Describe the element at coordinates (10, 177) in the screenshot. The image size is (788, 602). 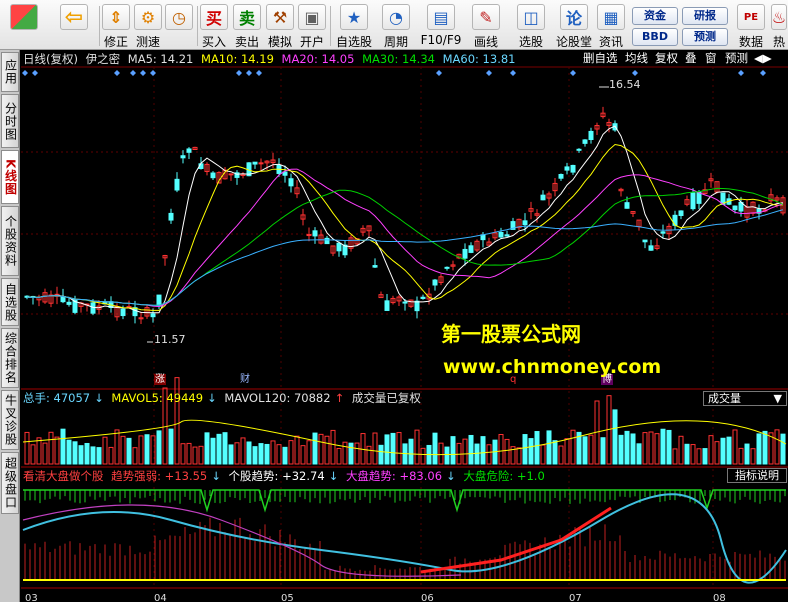
I see `sidebar-tab-2: K线图` at that location.